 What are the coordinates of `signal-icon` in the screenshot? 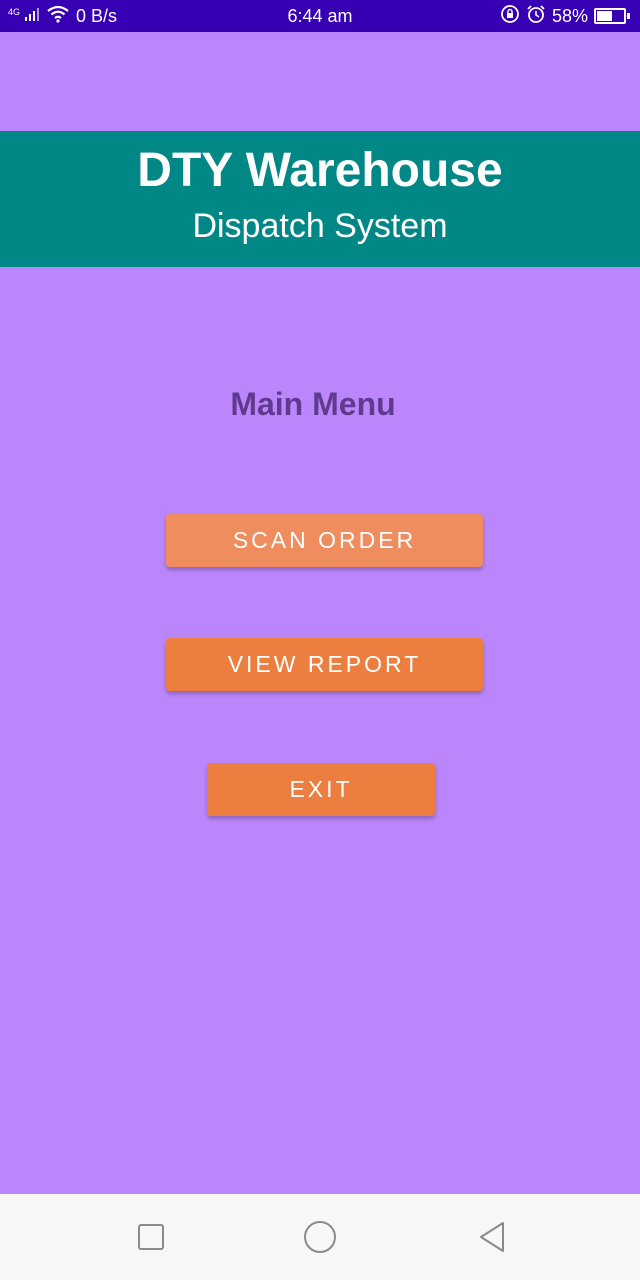 It's located at (32, 16).